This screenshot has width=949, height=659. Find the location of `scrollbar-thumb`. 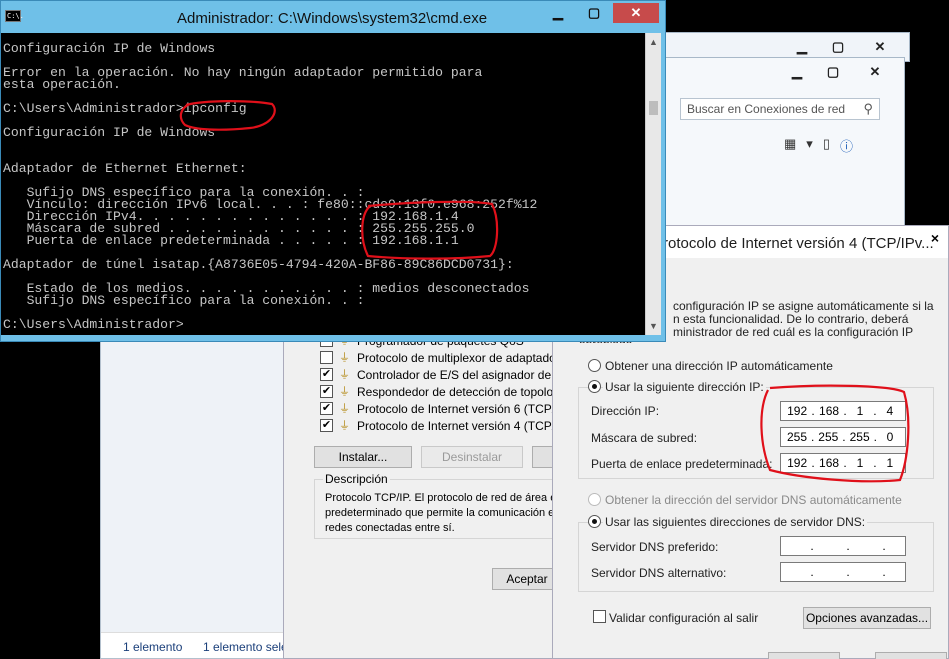

scrollbar-thumb is located at coordinates (653, 108).